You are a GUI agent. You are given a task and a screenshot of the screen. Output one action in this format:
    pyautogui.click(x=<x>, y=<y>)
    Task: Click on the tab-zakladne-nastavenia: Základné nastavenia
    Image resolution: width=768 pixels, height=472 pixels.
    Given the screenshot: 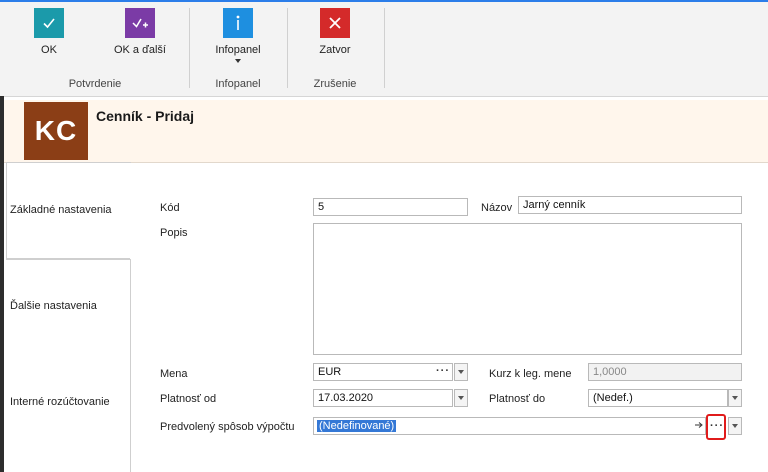 What is the action you would take?
    pyautogui.click(x=70, y=210)
    